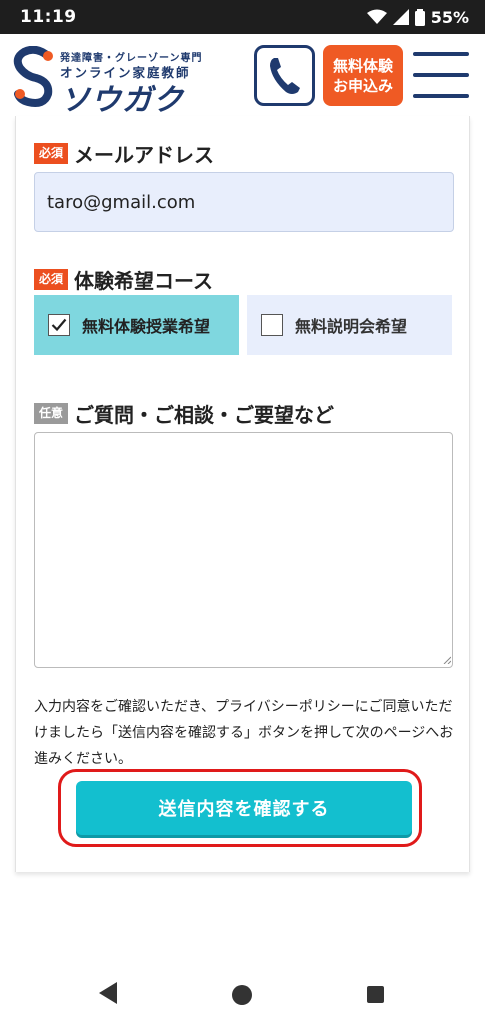 The width and height of the screenshot is (485, 1024). Describe the element at coordinates (146, 326) in the screenshot. I see `course-option-label: 無料体験授業希望` at that location.